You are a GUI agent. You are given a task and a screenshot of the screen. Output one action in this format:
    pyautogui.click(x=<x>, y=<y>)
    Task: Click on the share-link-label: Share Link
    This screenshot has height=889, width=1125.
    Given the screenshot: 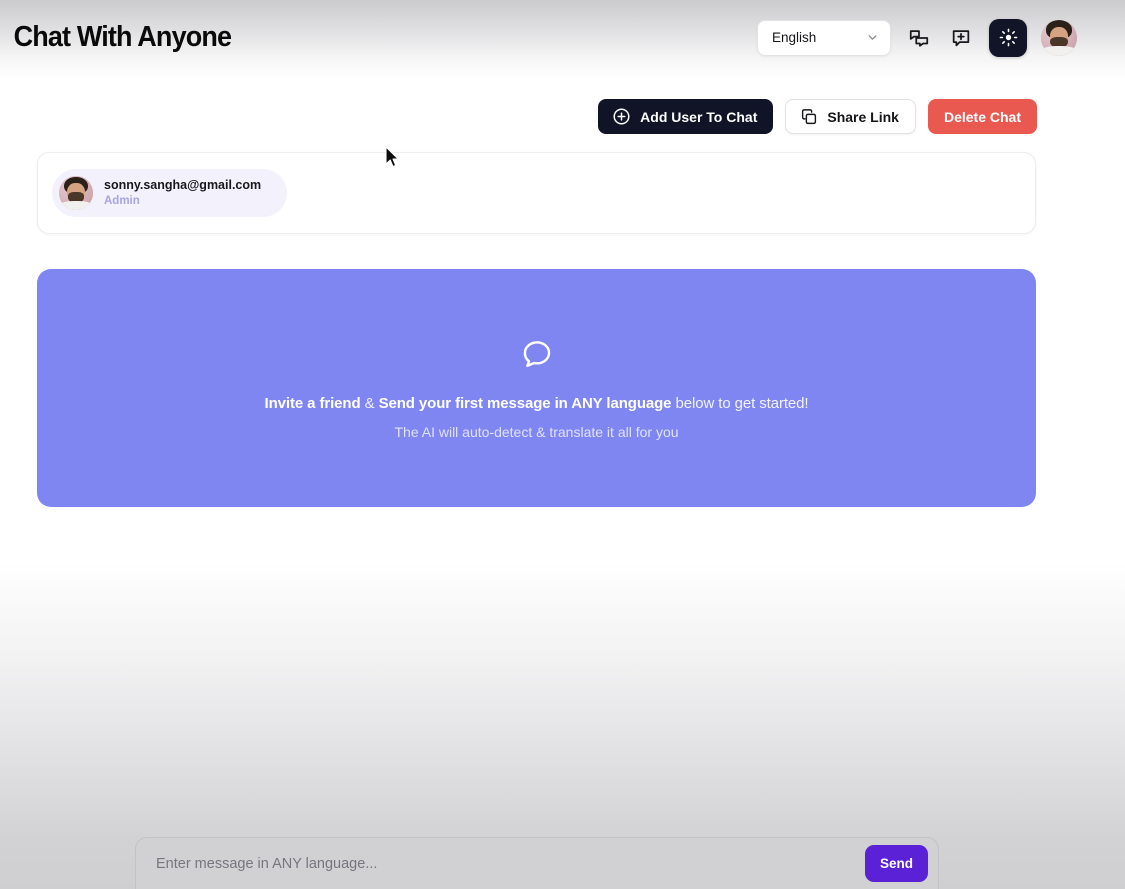 What is the action you would take?
    pyautogui.click(x=863, y=116)
    